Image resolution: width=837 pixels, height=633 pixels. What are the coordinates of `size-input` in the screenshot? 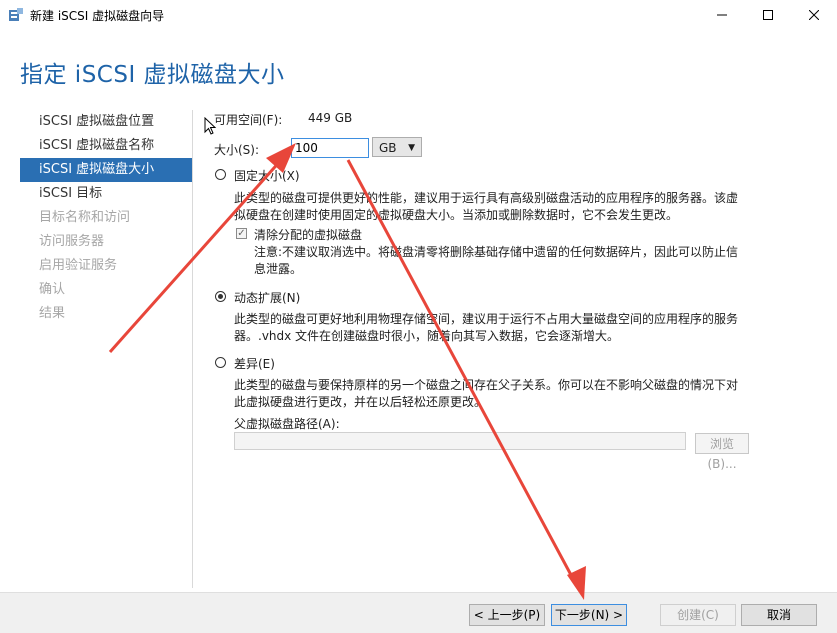 It's located at (330, 148).